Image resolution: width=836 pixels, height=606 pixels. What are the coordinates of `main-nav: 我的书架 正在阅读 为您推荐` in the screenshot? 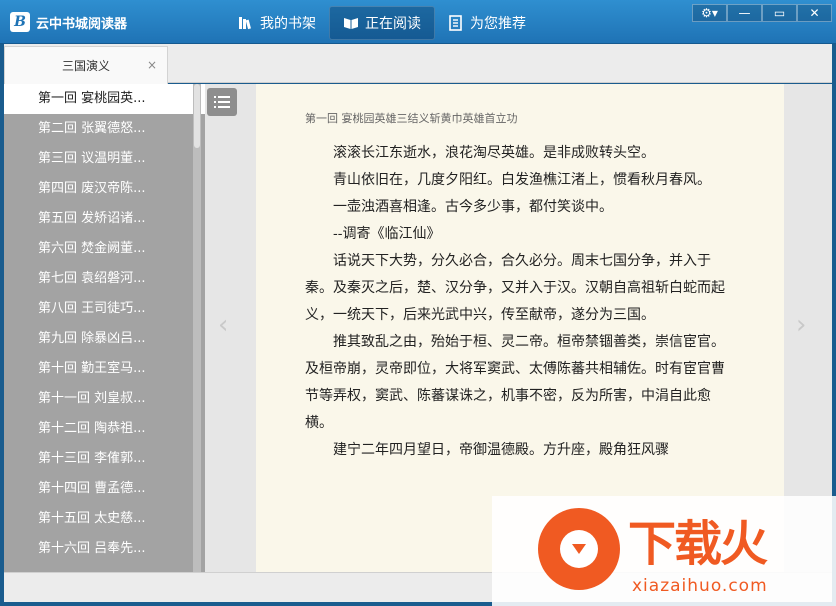 It's located at (382, 23).